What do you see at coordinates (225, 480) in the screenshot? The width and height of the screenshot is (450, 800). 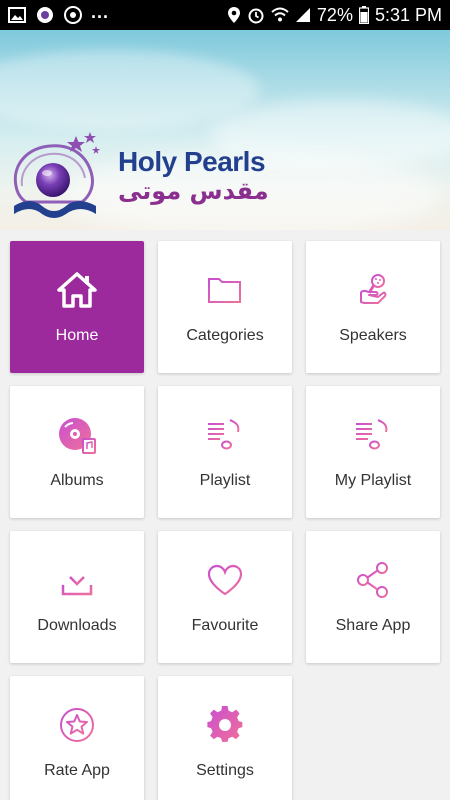 I see `menu-tile-label: Playlist` at bounding box center [225, 480].